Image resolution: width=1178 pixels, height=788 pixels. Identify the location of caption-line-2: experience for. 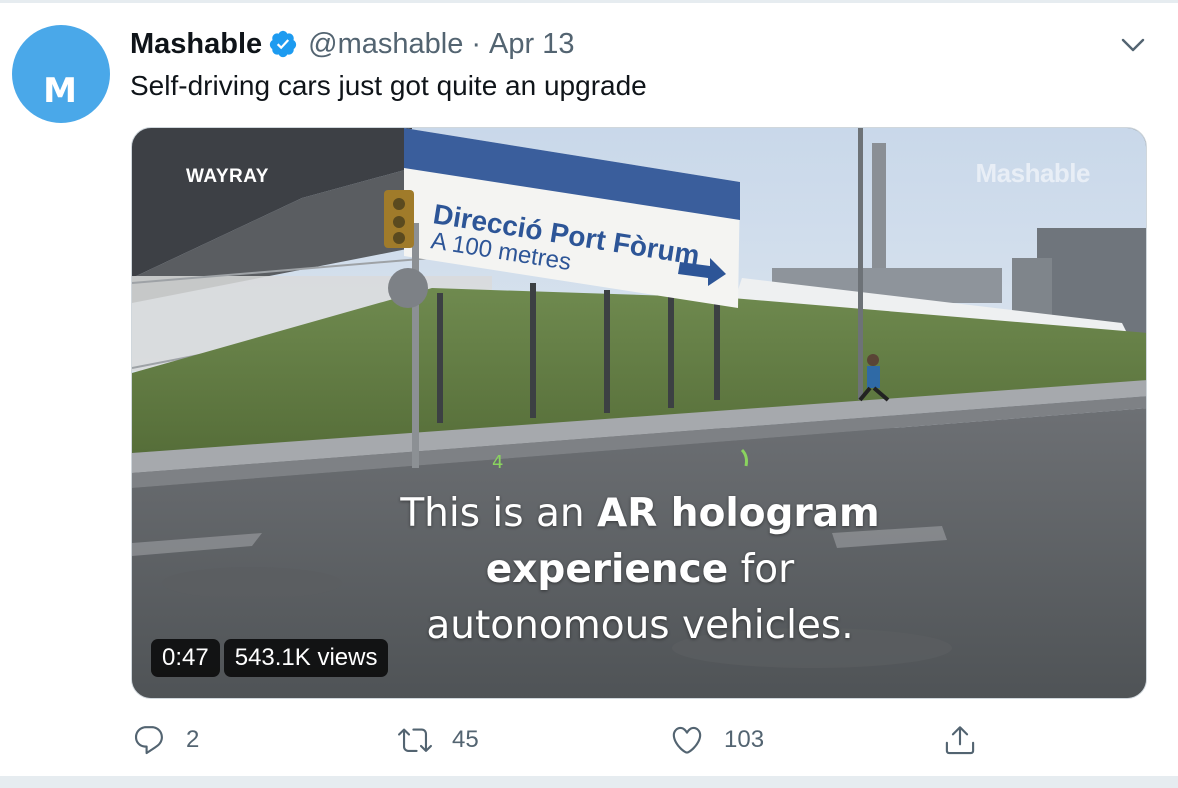
(639, 570).